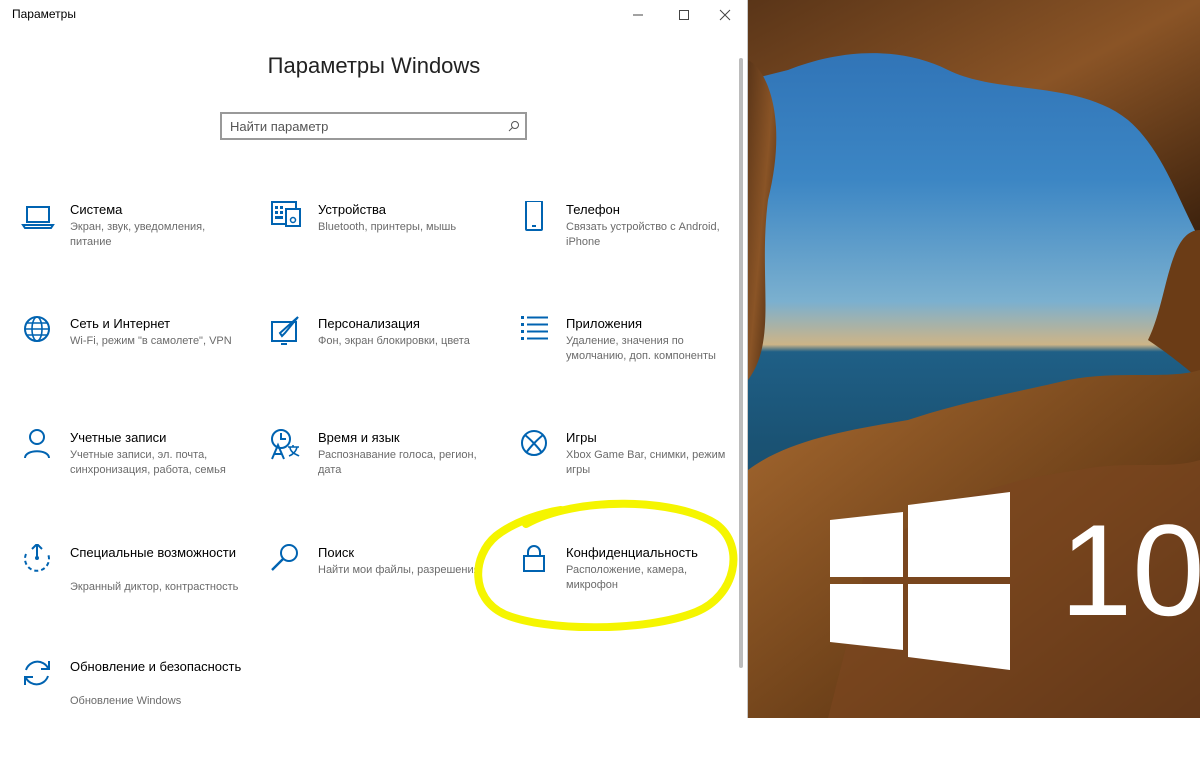 This screenshot has width=1200, height=758. Describe the element at coordinates (593, 209) in the screenshot. I see `tile-title: Телефон` at that location.